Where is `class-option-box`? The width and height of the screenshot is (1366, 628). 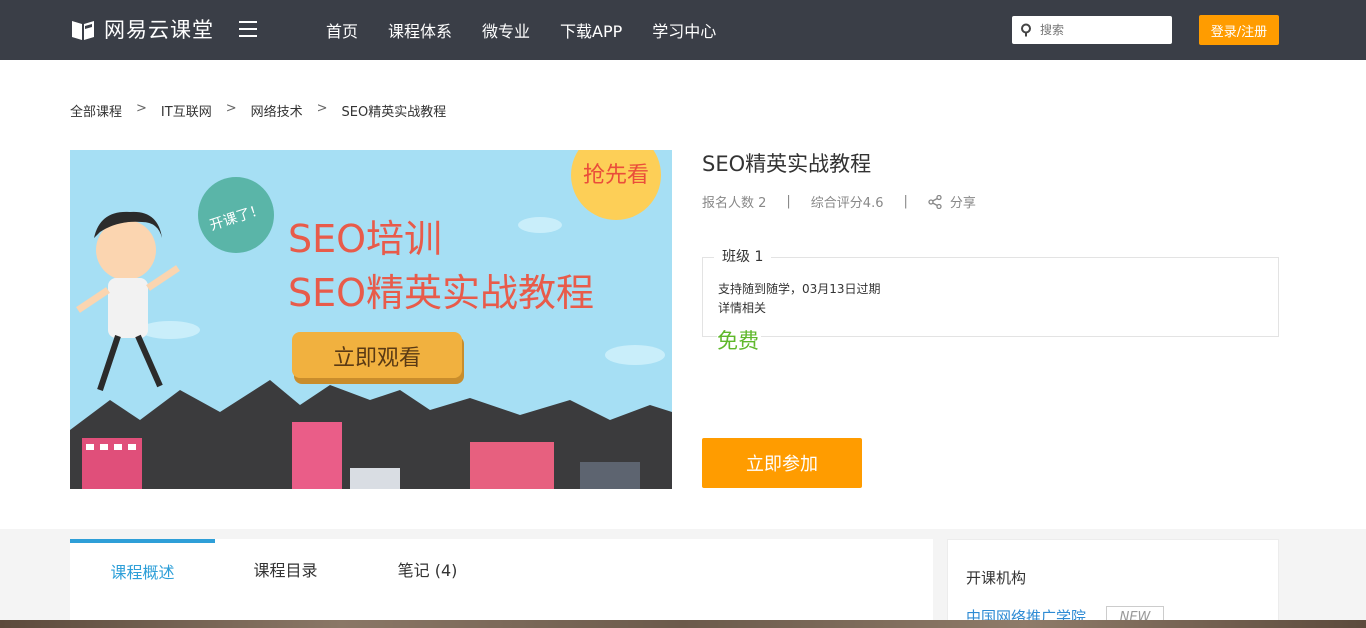 class-option-box is located at coordinates (990, 297).